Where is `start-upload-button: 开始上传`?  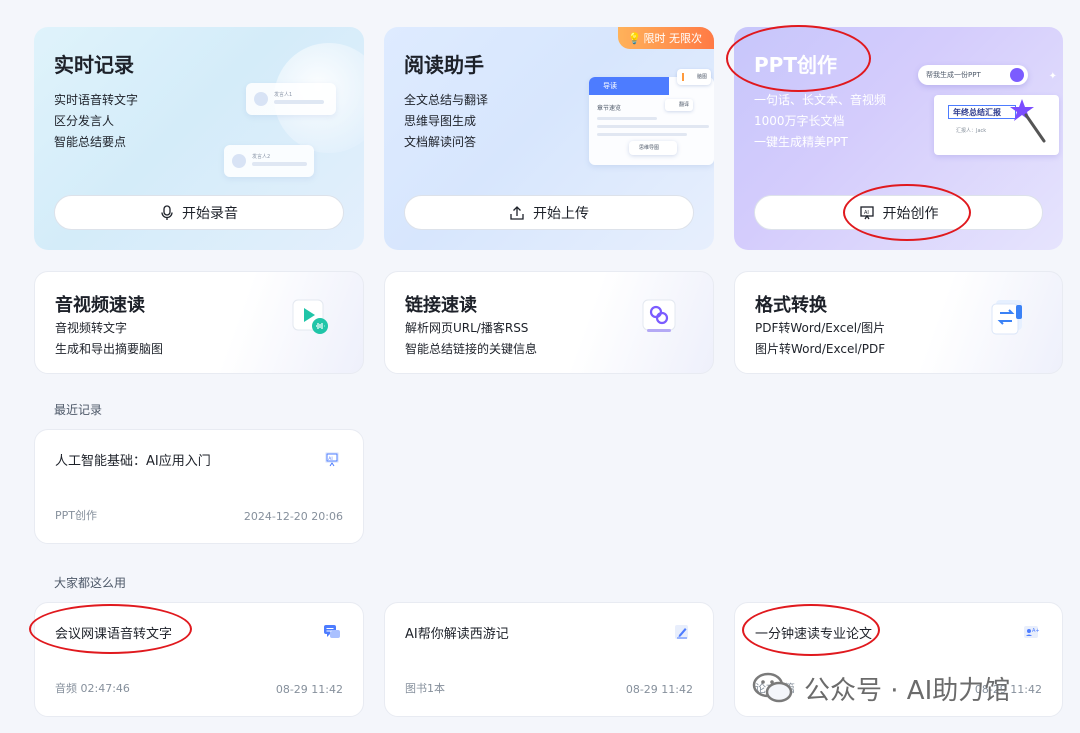 start-upload-button: 开始上传 is located at coordinates (549, 212).